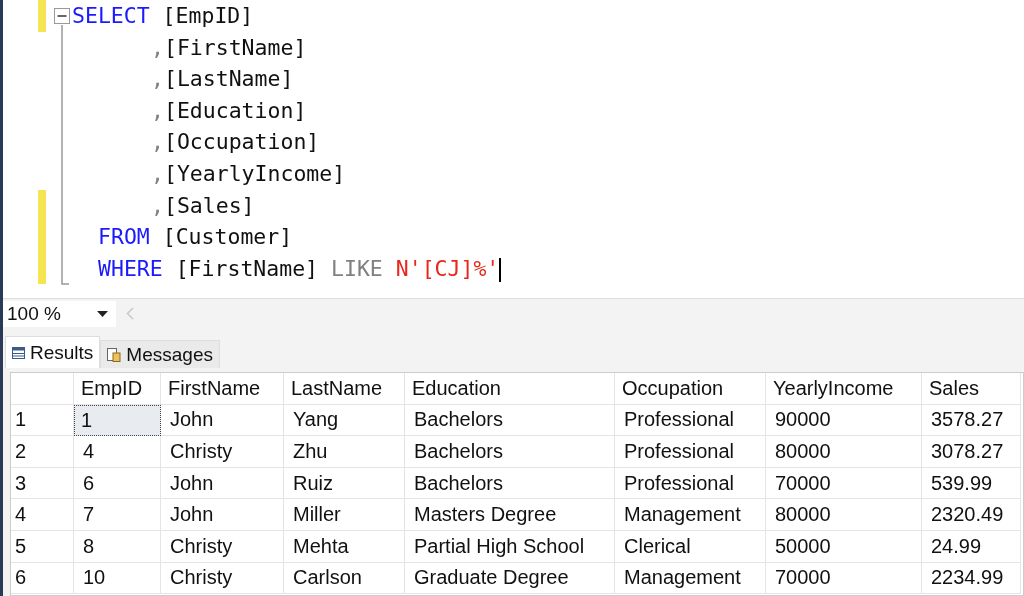  Describe the element at coordinates (447, 268) in the screenshot. I see `string-literal: N'[CJ]%'` at that location.